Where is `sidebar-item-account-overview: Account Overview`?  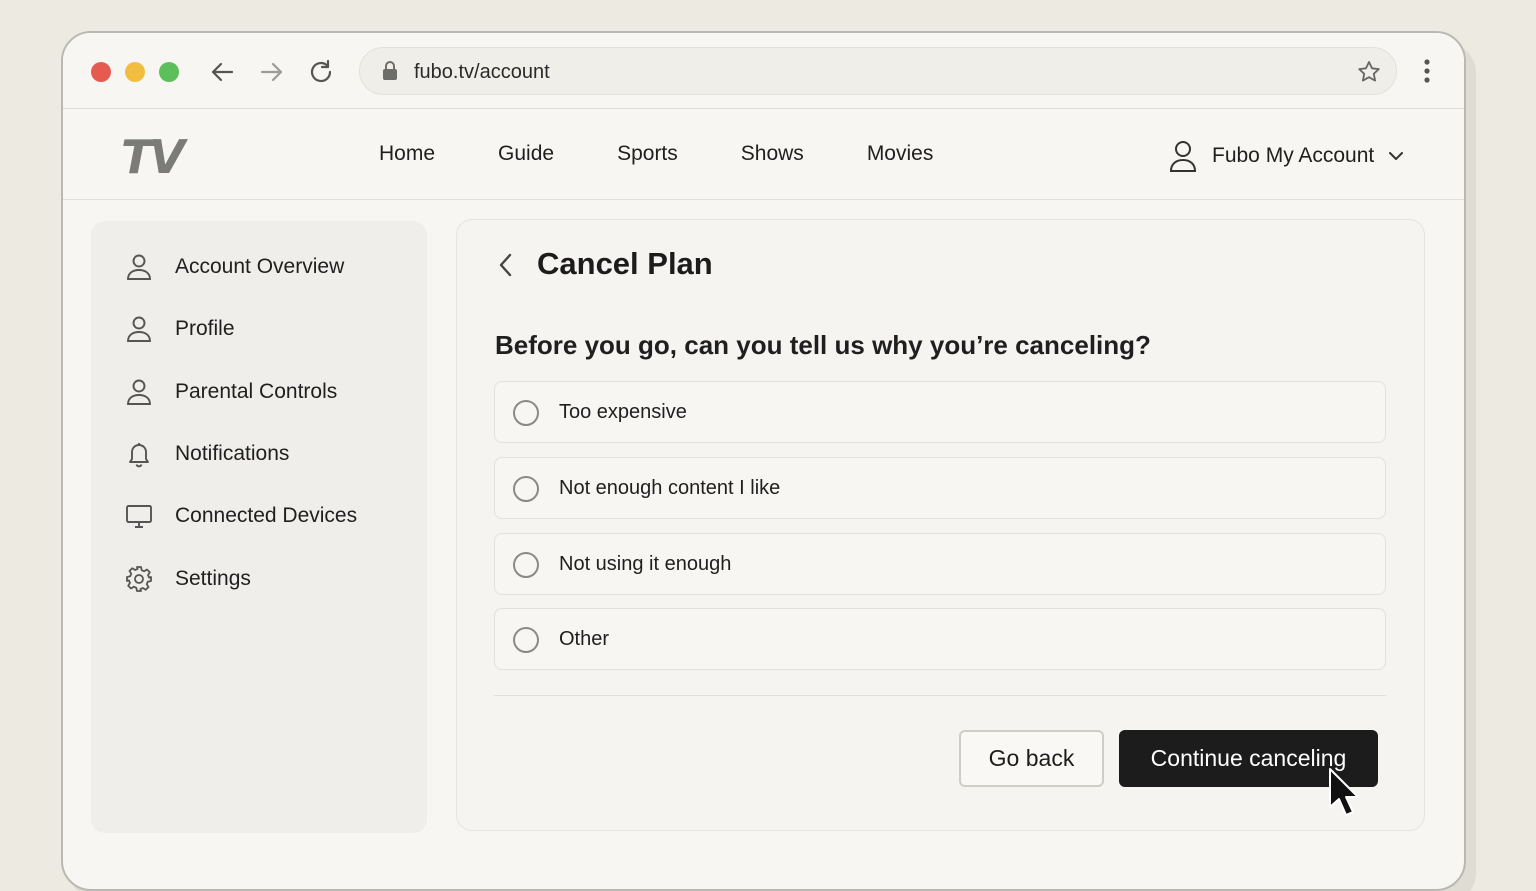 sidebar-item-account-overview: Account Overview is located at coordinates (234, 267).